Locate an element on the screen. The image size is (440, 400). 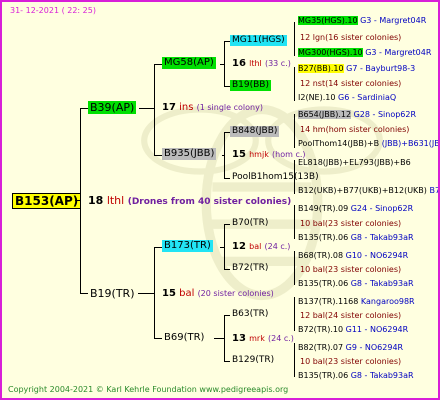
gen4-7-father-id: B72(TR).10 is located at coordinates (320, 329).